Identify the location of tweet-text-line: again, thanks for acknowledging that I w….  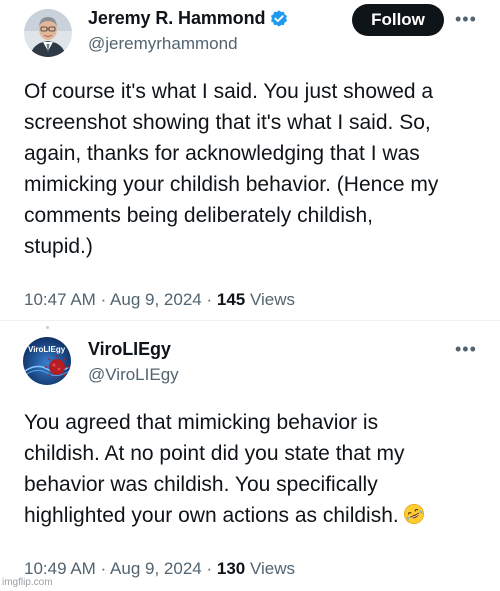
(222, 153).